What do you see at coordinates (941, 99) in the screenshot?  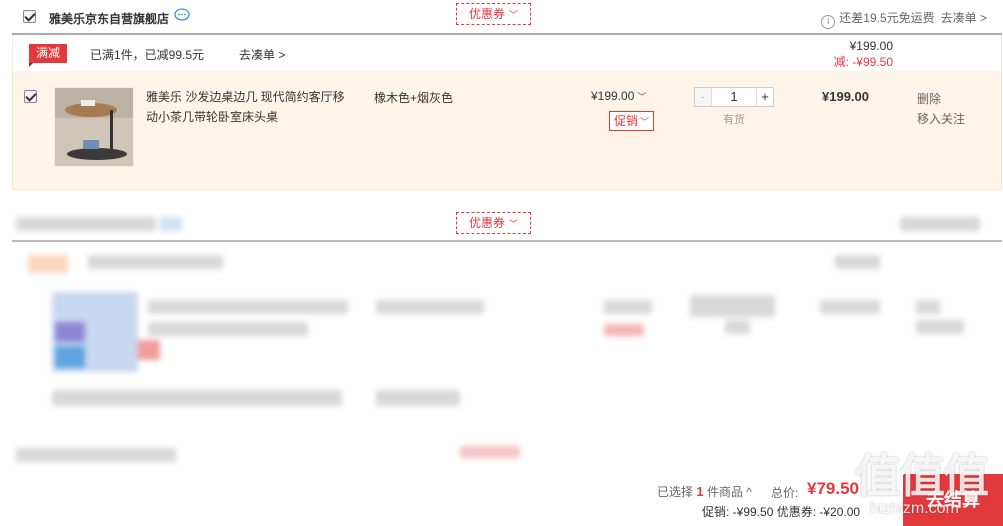 I see `delete-link: 删除` at bounding box center [941, 99].